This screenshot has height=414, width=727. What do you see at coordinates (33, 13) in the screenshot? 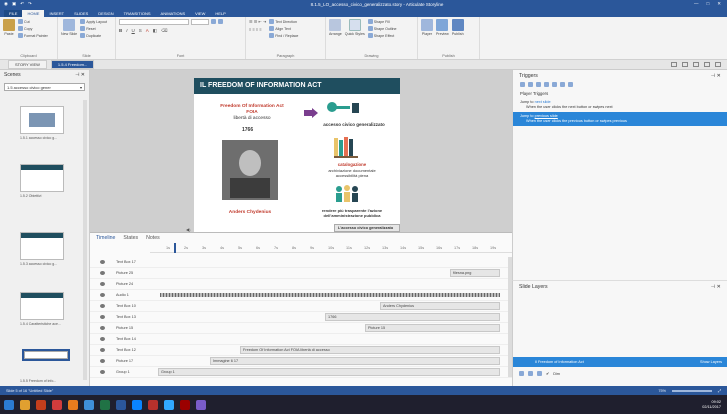
I see `menu-home: HOME` at bounding box center [33, 13].